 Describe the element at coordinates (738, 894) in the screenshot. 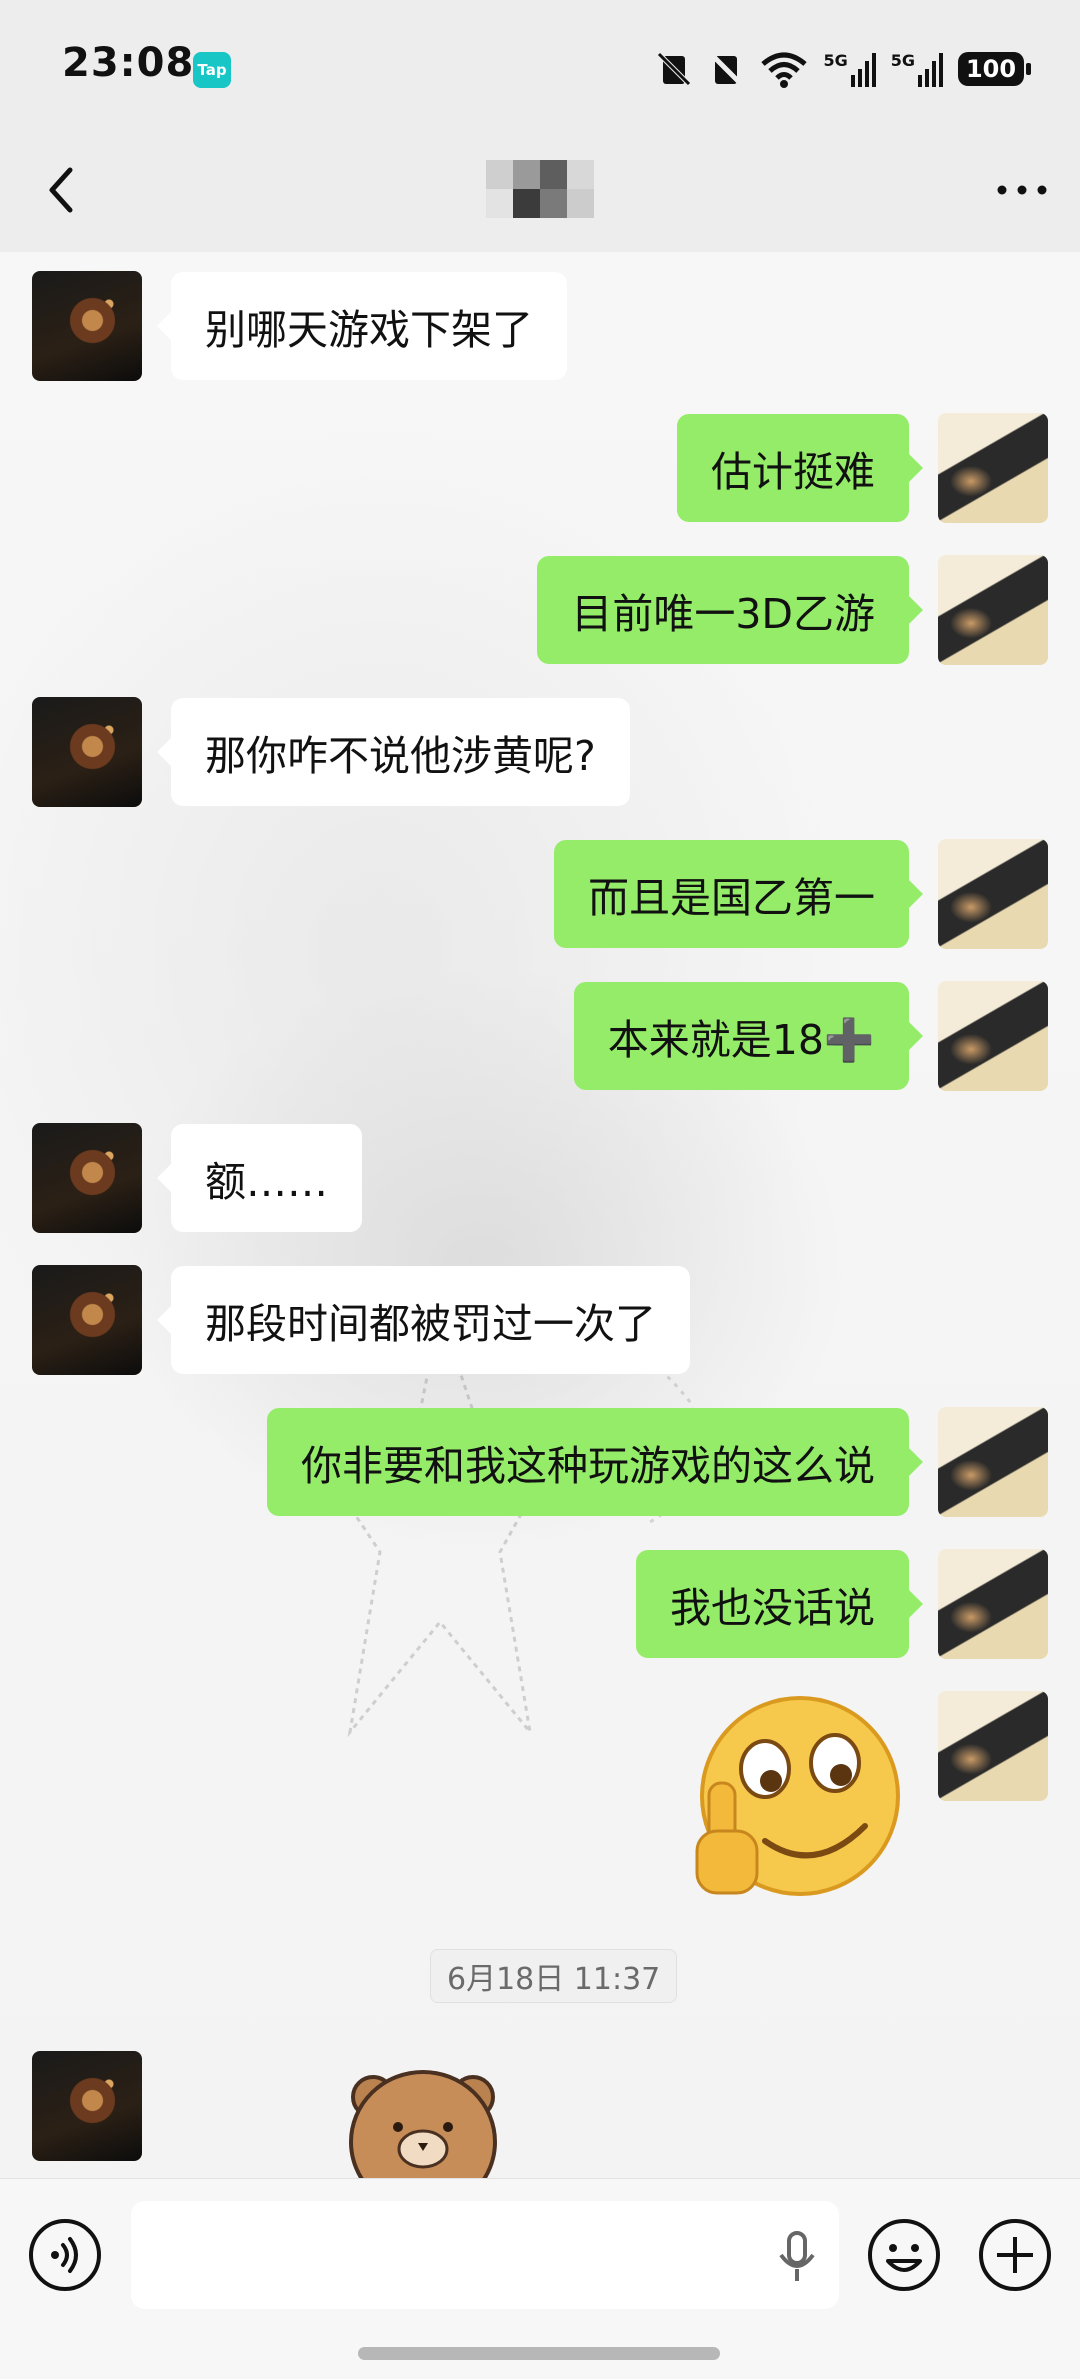

I see `message-bubble-outgoing: 而且是国乙第一` at that location.